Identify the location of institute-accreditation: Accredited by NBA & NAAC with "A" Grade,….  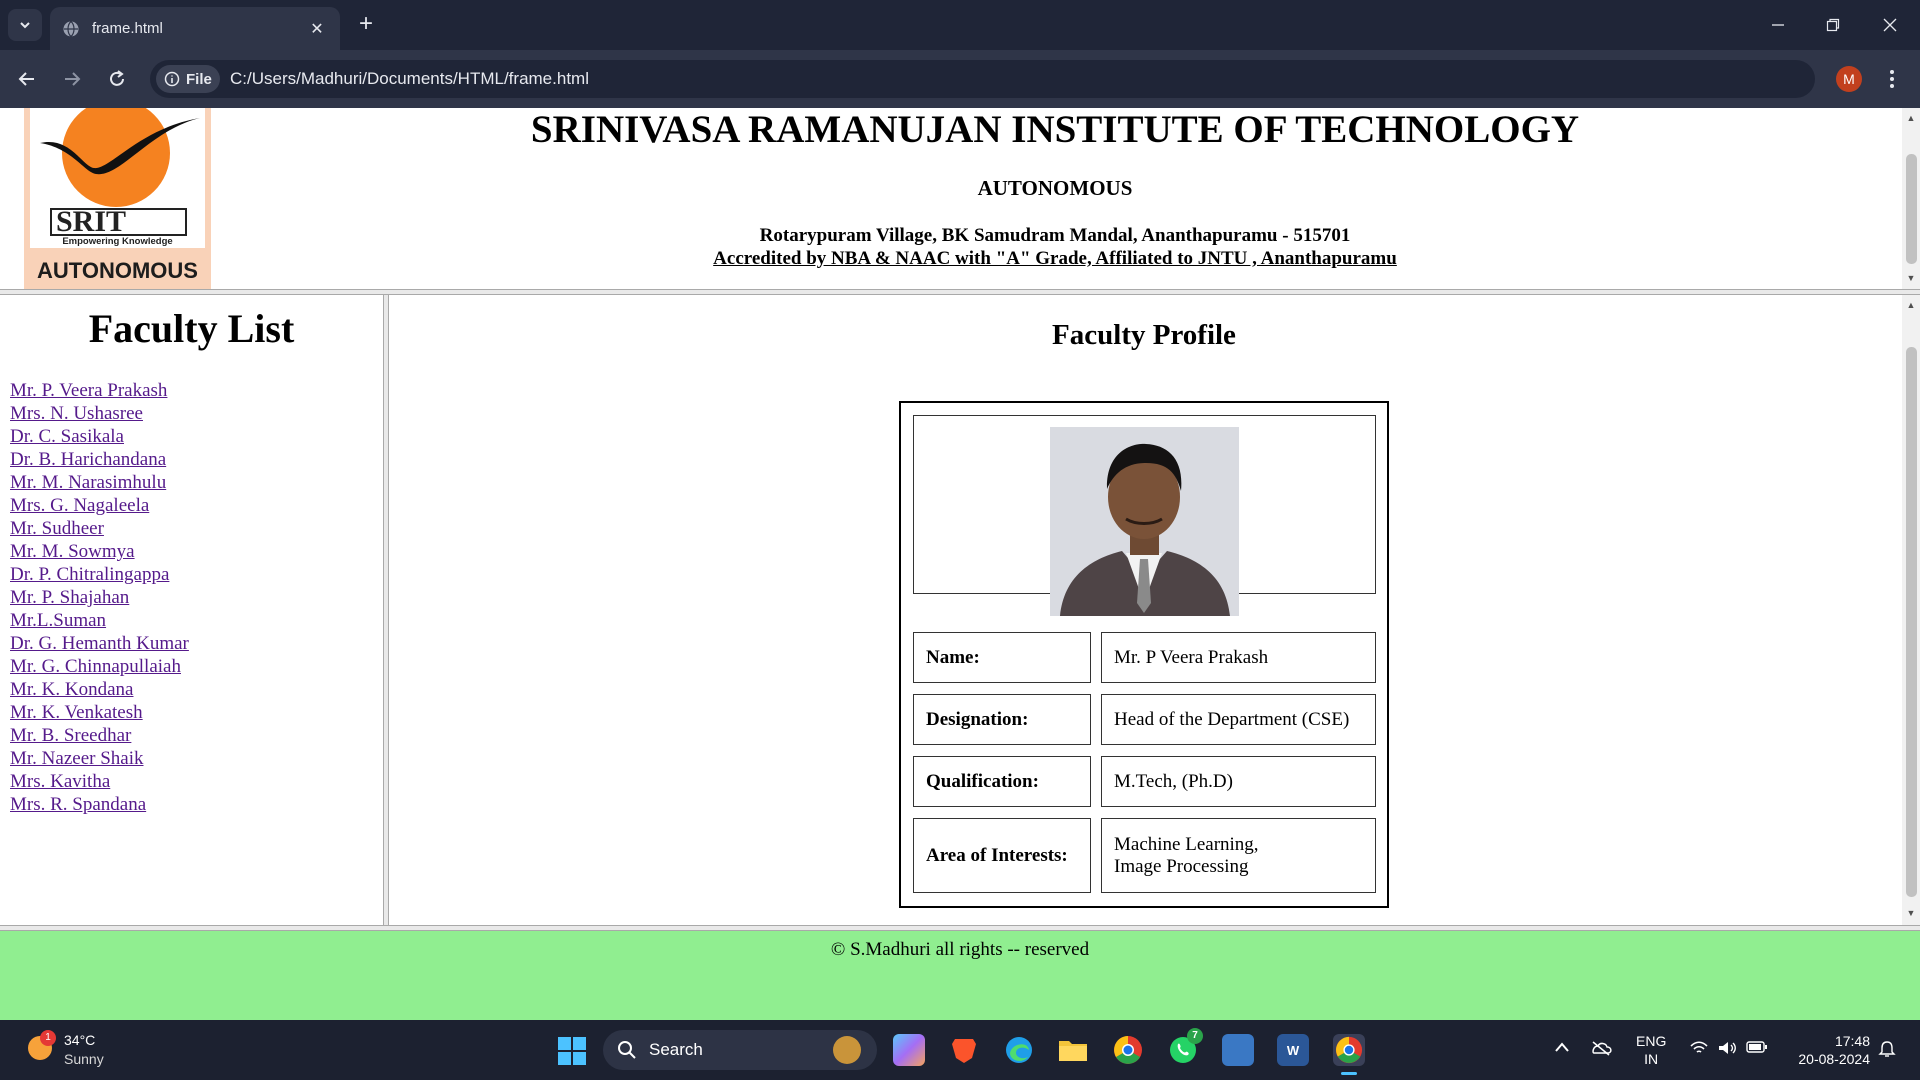
(1055, 258).